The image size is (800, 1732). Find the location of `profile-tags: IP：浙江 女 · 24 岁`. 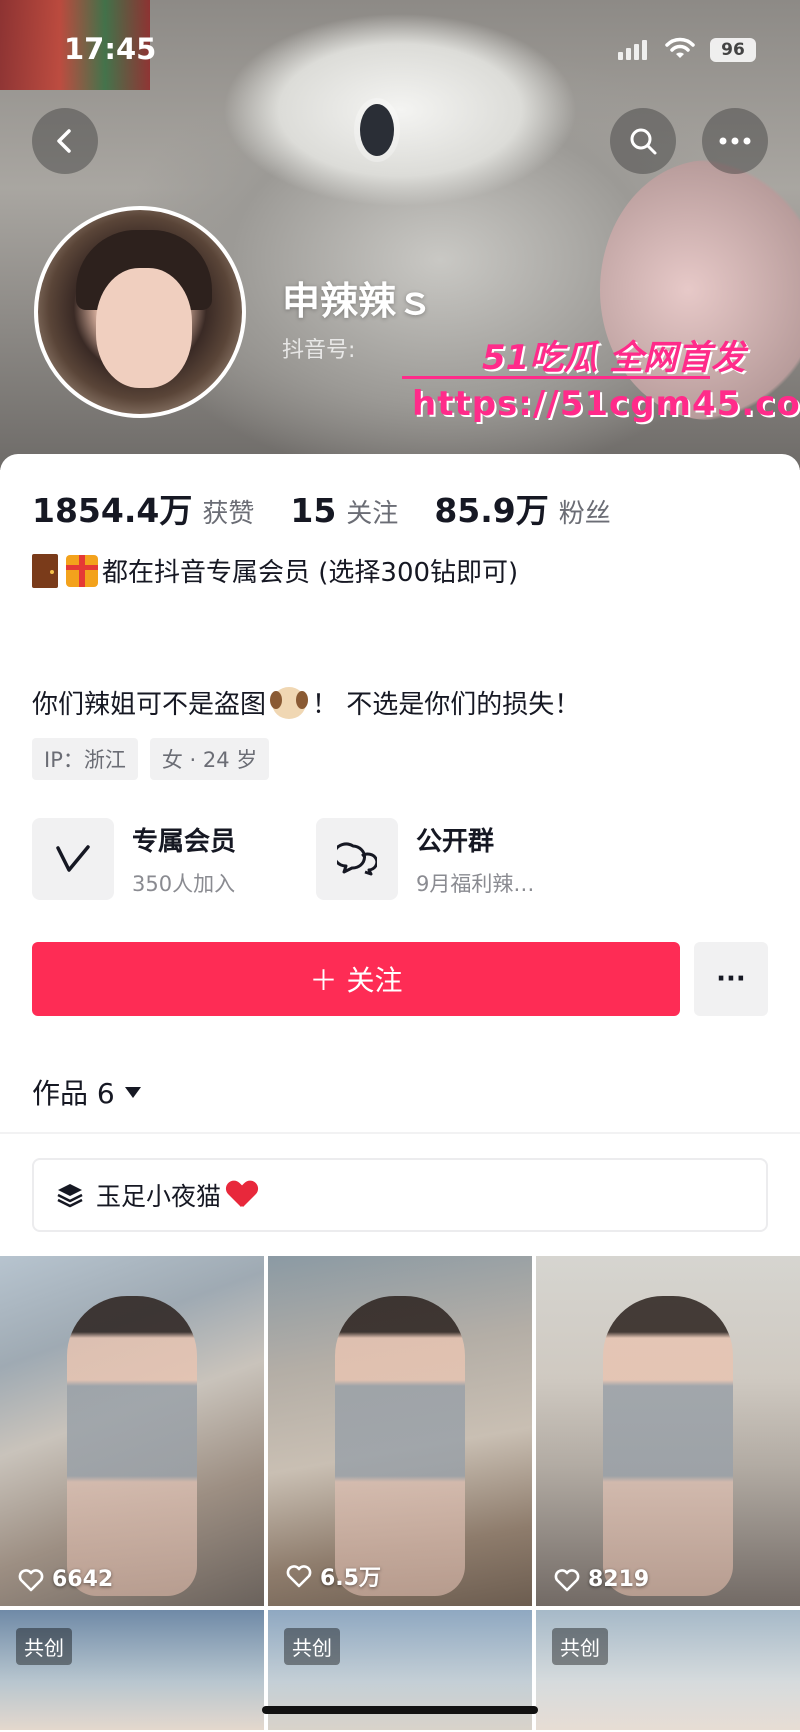

profile-tags: IP：浙江 女 · 24 岁 is located at coordinates (151, 759).